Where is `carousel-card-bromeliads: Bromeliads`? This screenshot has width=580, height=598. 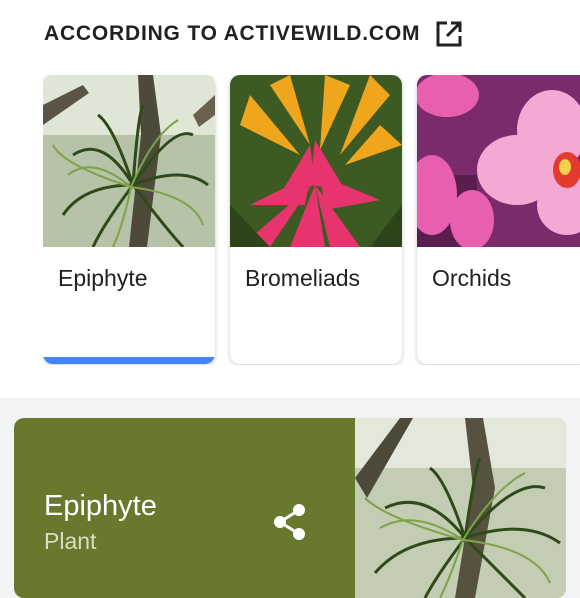
carousel-card-bromeliads: Bromeliads is located at coordinates (316, 219).